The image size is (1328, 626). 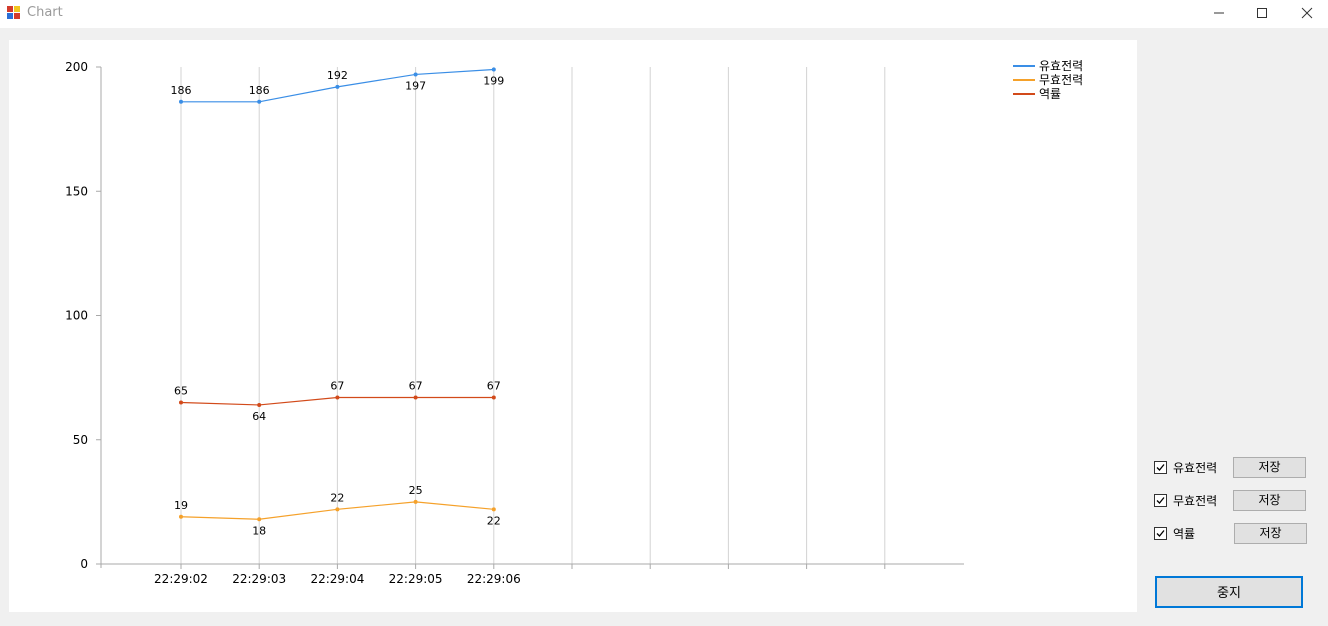 I want to click on close-icon, so click(x=1307, y=13).